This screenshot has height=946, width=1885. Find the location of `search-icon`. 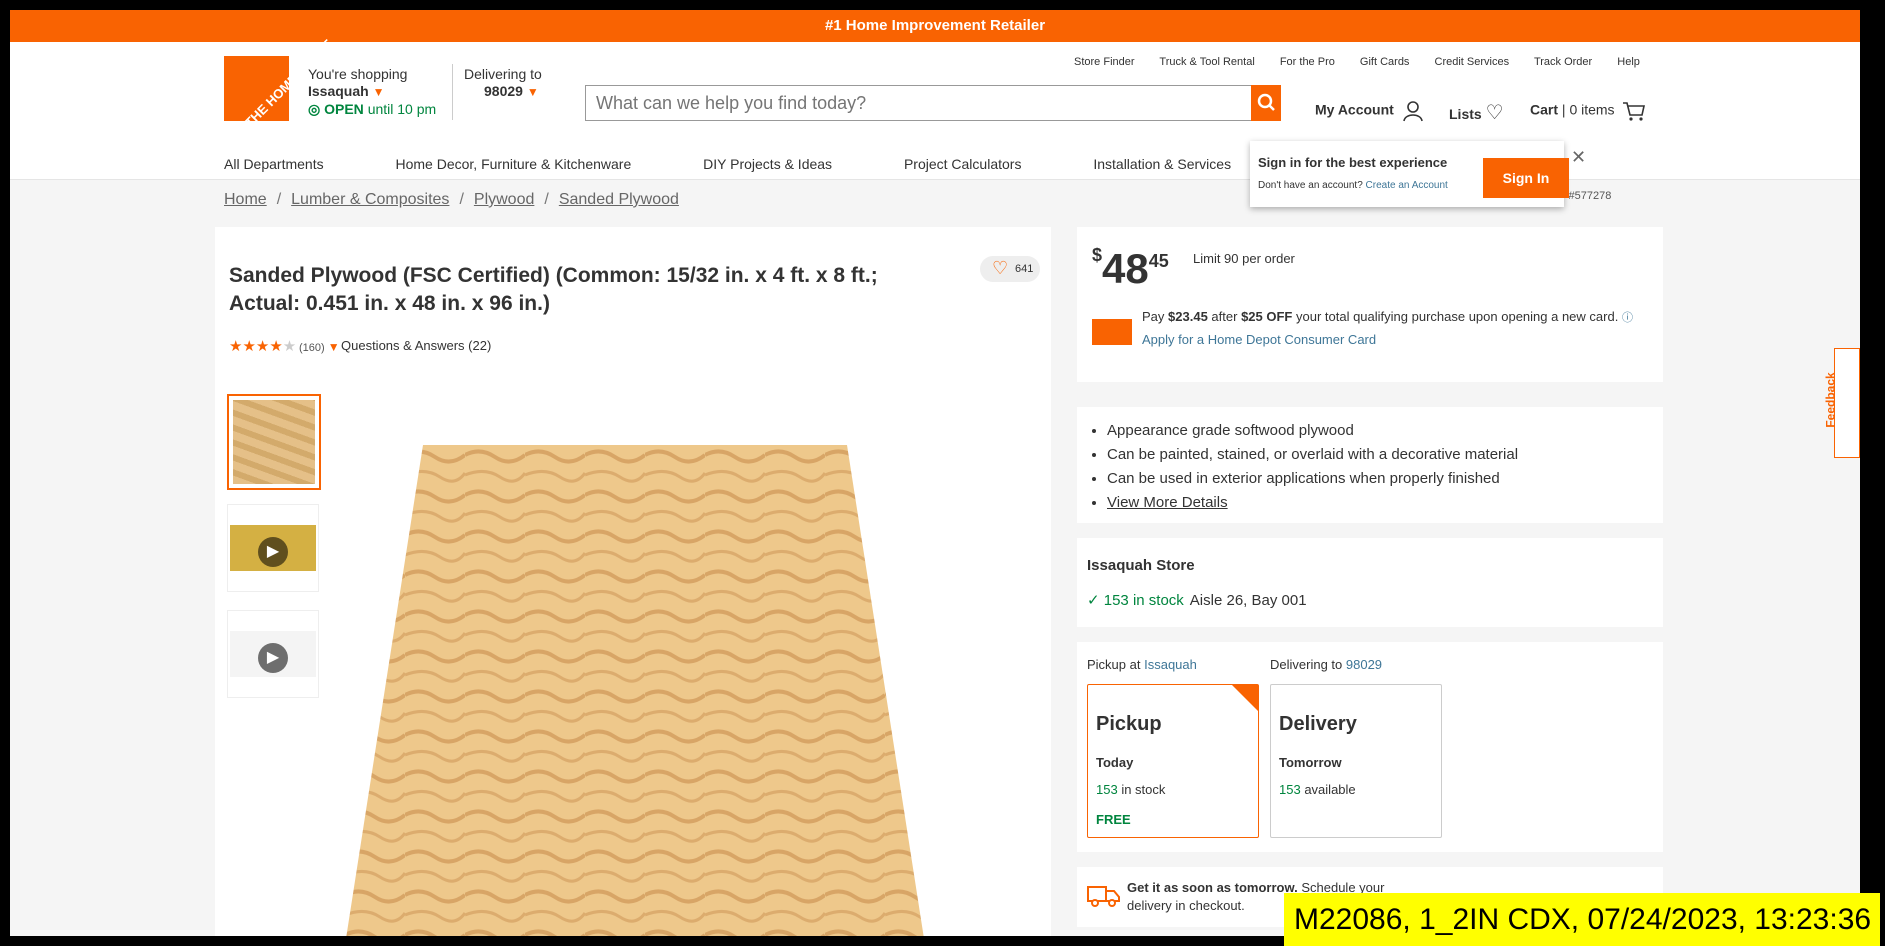

search-icon is located at coordinates (1266, 102).